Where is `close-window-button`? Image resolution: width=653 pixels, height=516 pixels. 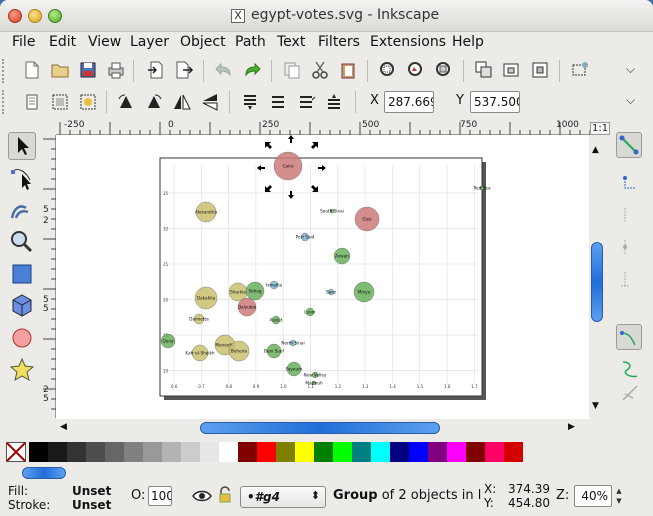
close-window-button is located at coordinates (15, 16).